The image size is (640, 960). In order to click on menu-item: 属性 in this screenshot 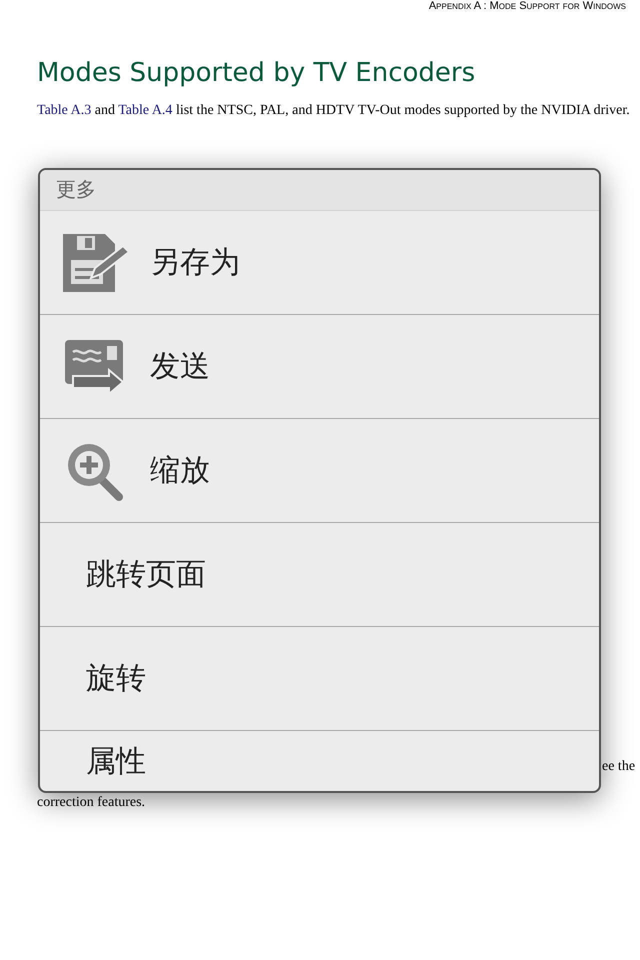, I will do `click(319, 761)`.